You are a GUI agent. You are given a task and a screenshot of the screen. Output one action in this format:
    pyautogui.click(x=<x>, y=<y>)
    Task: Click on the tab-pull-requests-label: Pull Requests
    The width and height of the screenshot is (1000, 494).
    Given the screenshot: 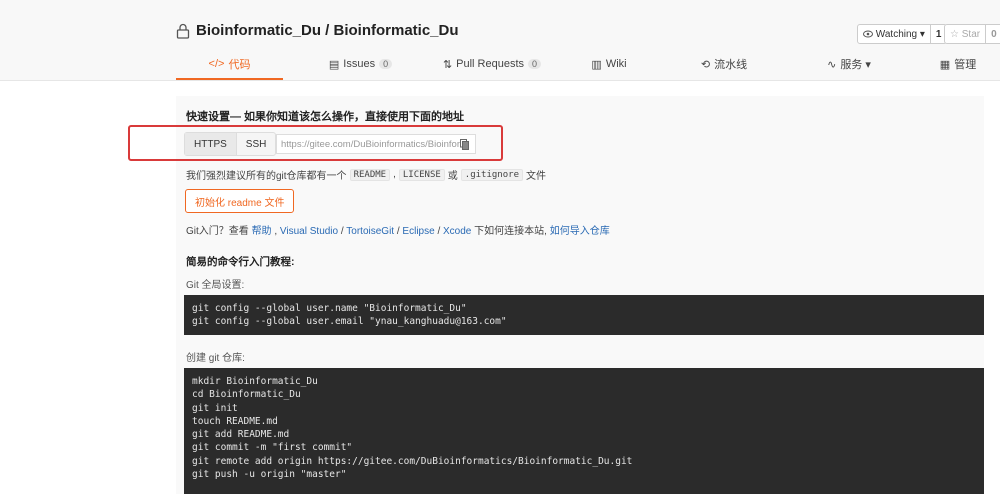 What is the action you would take?
    pyautogui.click(x=490, y=64)
    